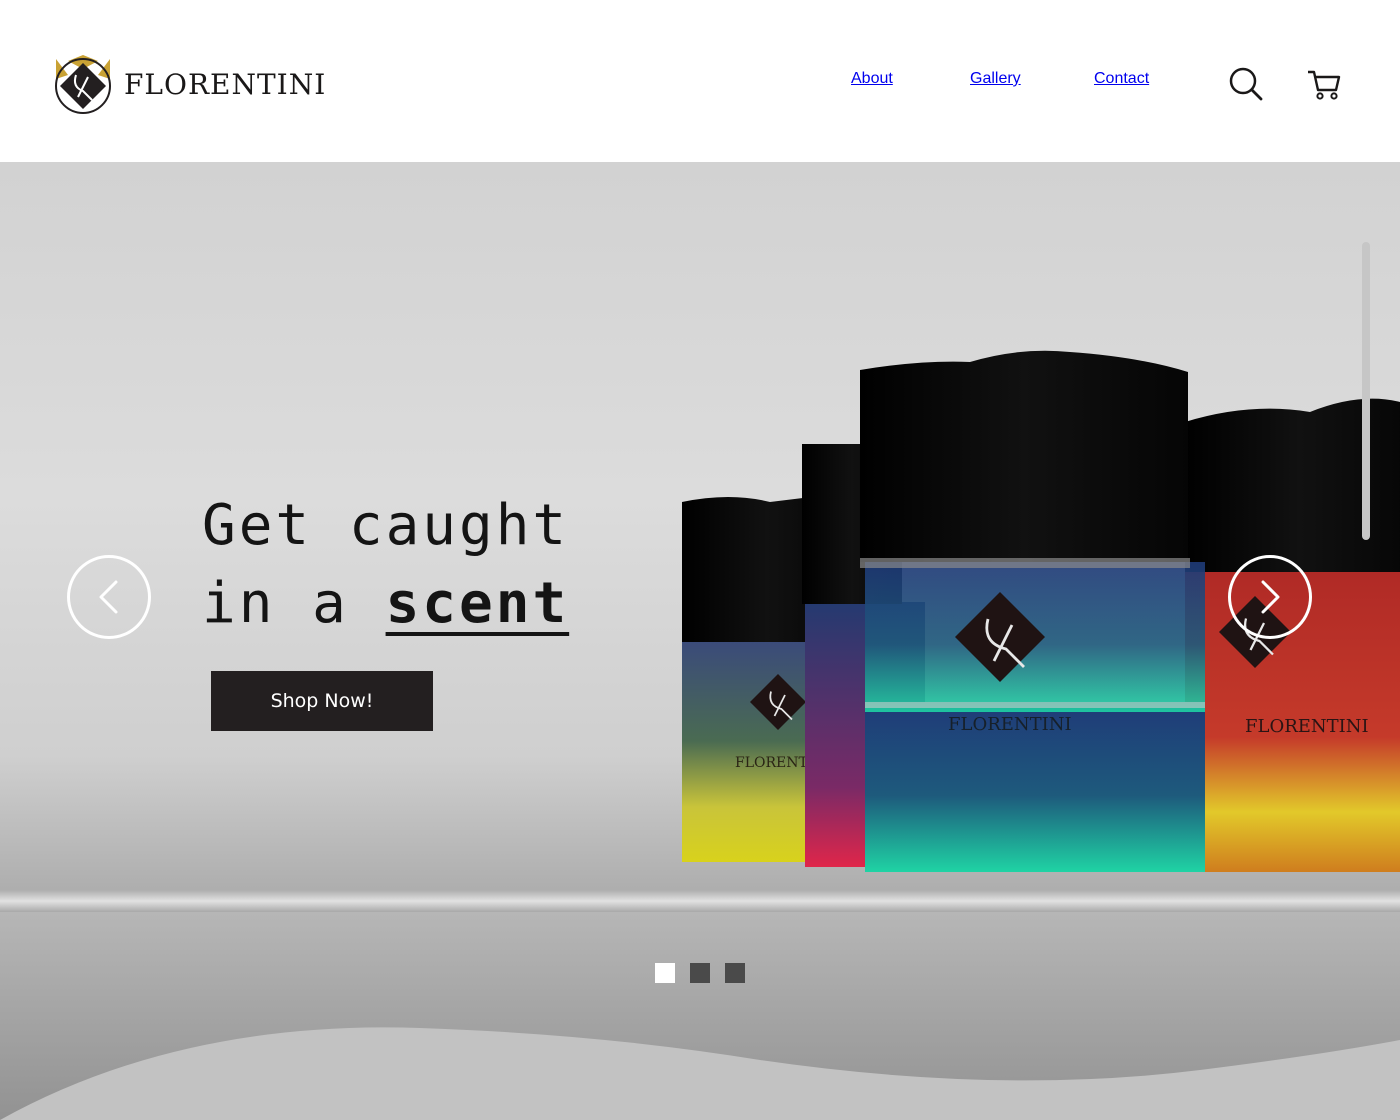 The width and height of the screenshot is (1400, 1120). I want to click on brand-logo: FLORENTINI, so click(189, 84).